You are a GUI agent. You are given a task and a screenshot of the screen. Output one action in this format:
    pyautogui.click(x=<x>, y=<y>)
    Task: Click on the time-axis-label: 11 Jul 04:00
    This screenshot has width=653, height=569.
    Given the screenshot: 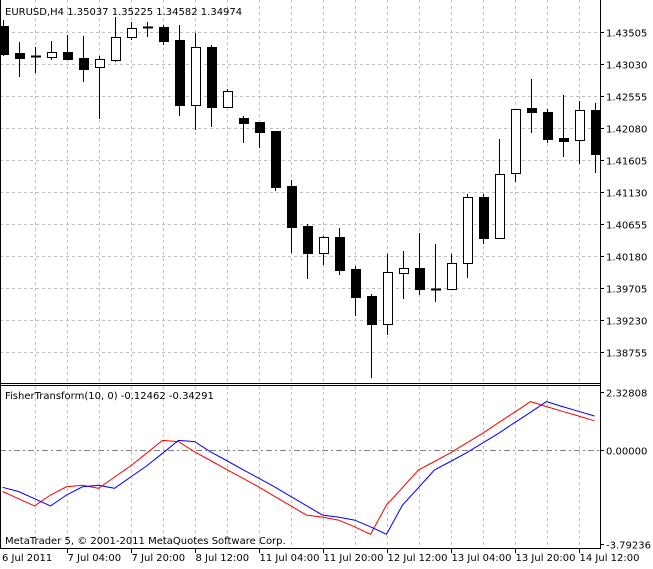 What is the action you would take?
    pyautogui.click(x=290, y=558)
    